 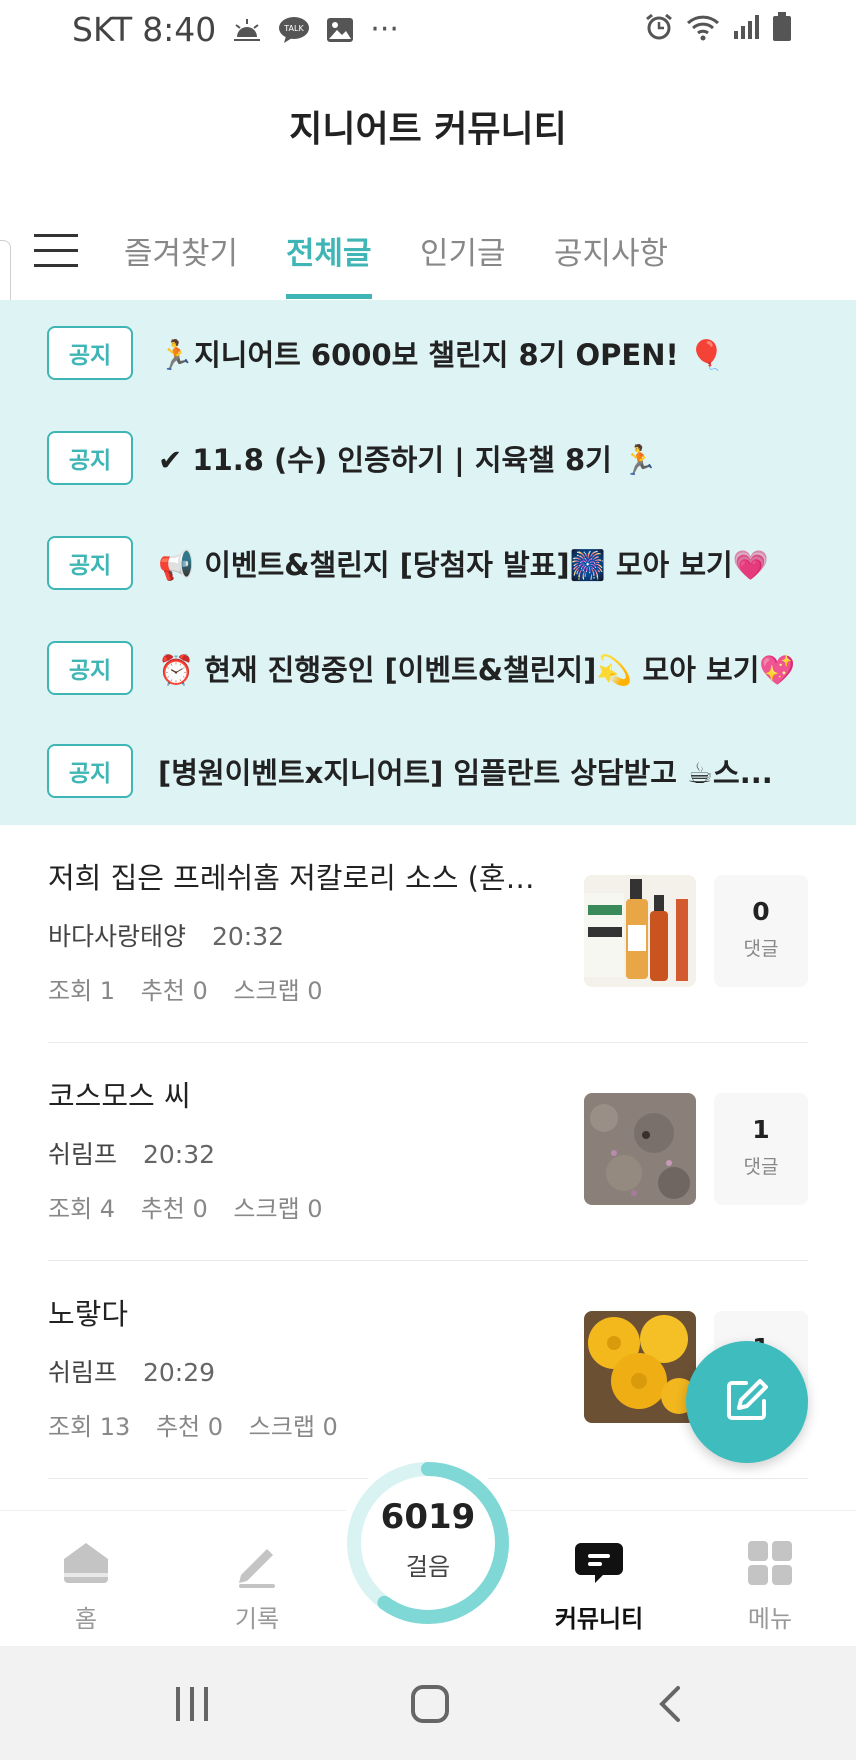 I want to click on active-tab-indicator, so click(x=329, y=296).